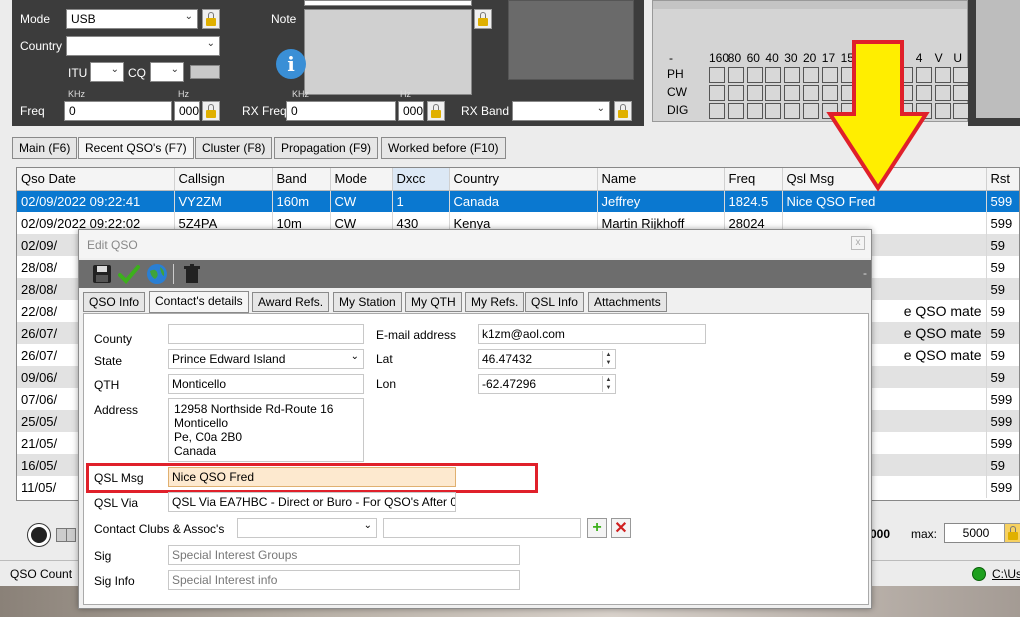  I want to click on trash-icon, so click(192, 274).